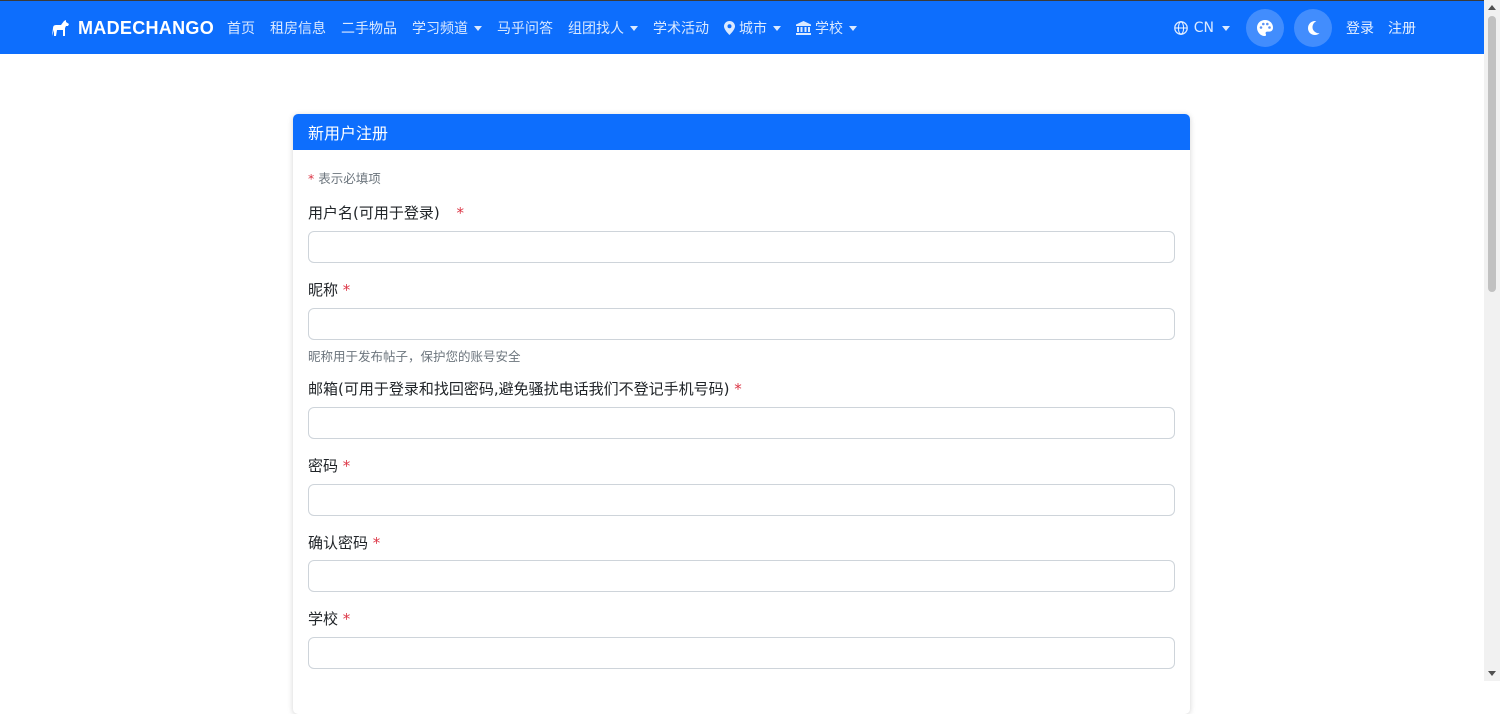 The width and height of the screenshot is (1500, 714). I want to click on scroll-down-arrow-icon, so click(1492, 673).